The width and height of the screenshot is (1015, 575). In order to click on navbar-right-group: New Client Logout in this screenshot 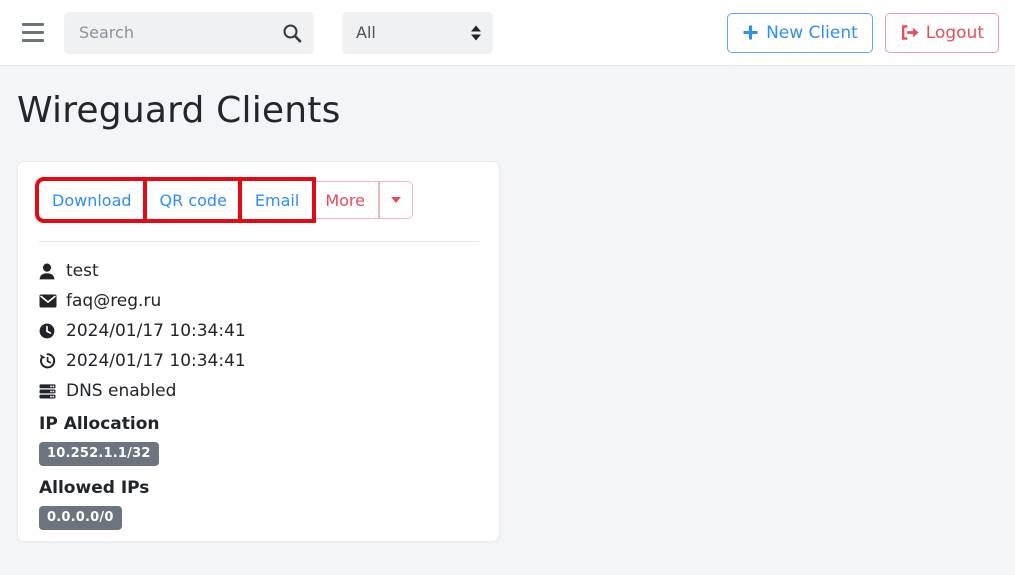, I will do `click(863, 32)`.